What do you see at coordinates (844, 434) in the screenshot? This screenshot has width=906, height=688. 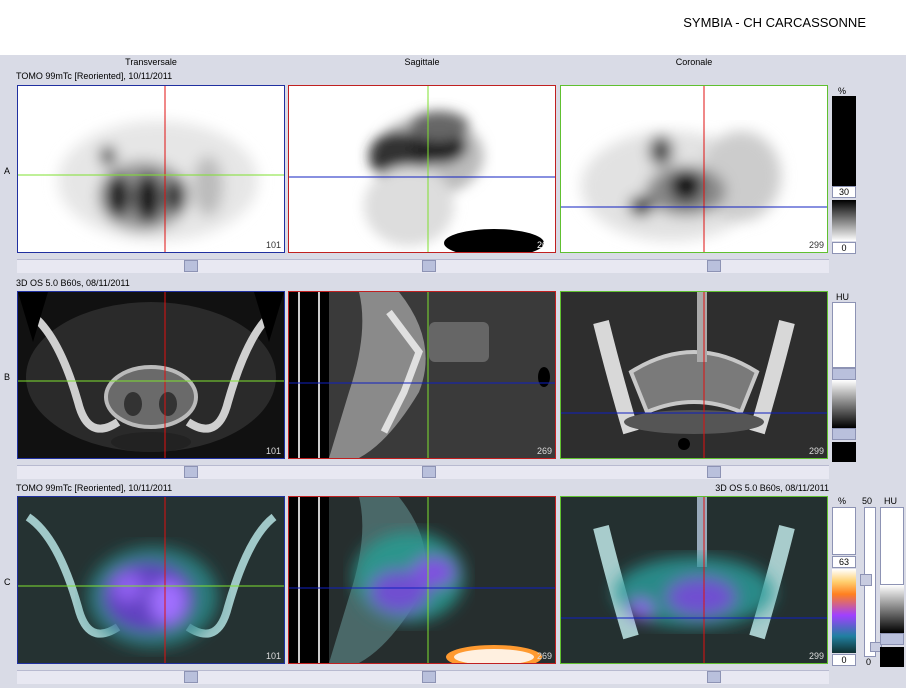 I see `window-lower-handle` at bounding box center [844, 434].